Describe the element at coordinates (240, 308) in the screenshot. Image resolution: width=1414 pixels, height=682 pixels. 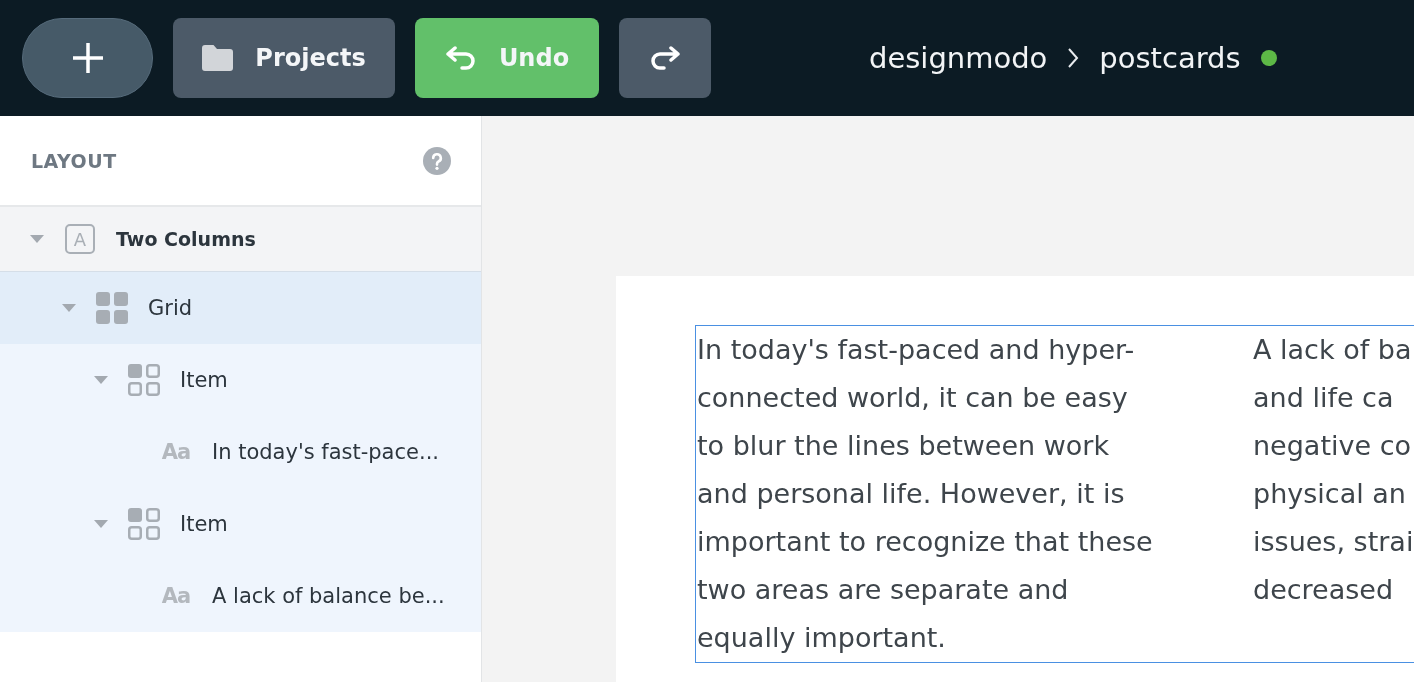
I see `tree-item: Grid` at that location.